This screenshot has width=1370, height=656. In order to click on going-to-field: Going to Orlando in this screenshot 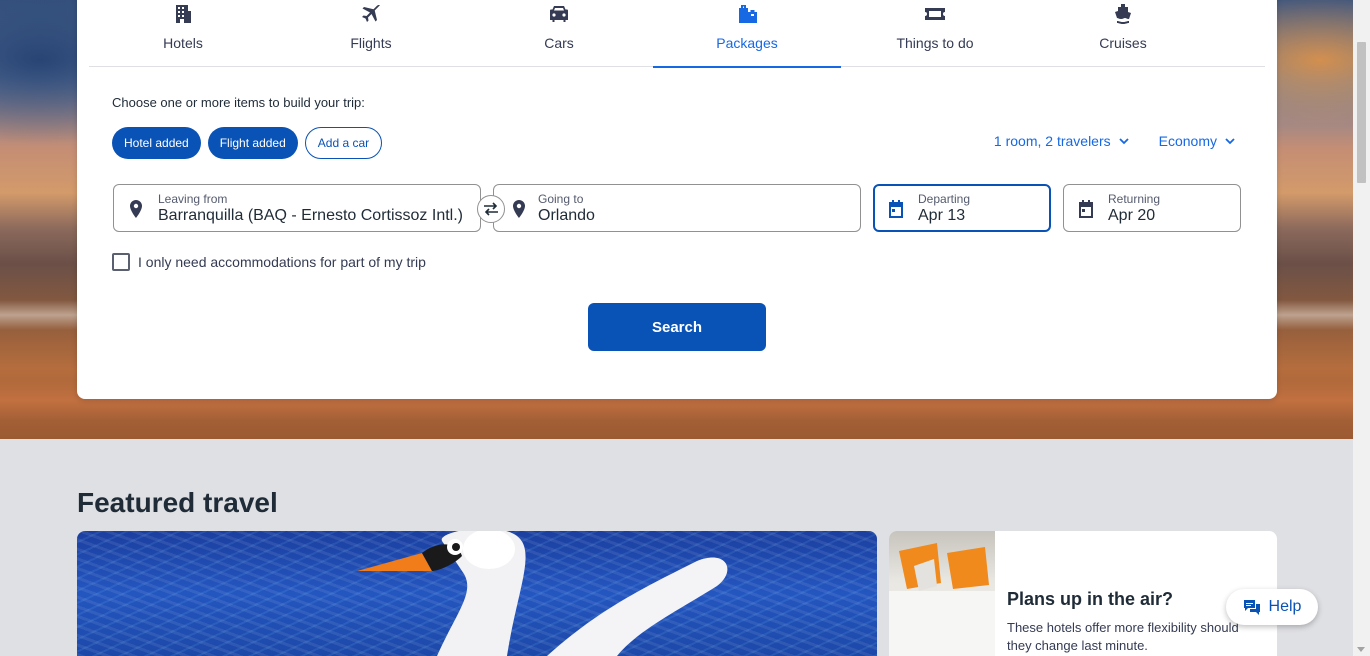, I will do `click(677, 208)`.